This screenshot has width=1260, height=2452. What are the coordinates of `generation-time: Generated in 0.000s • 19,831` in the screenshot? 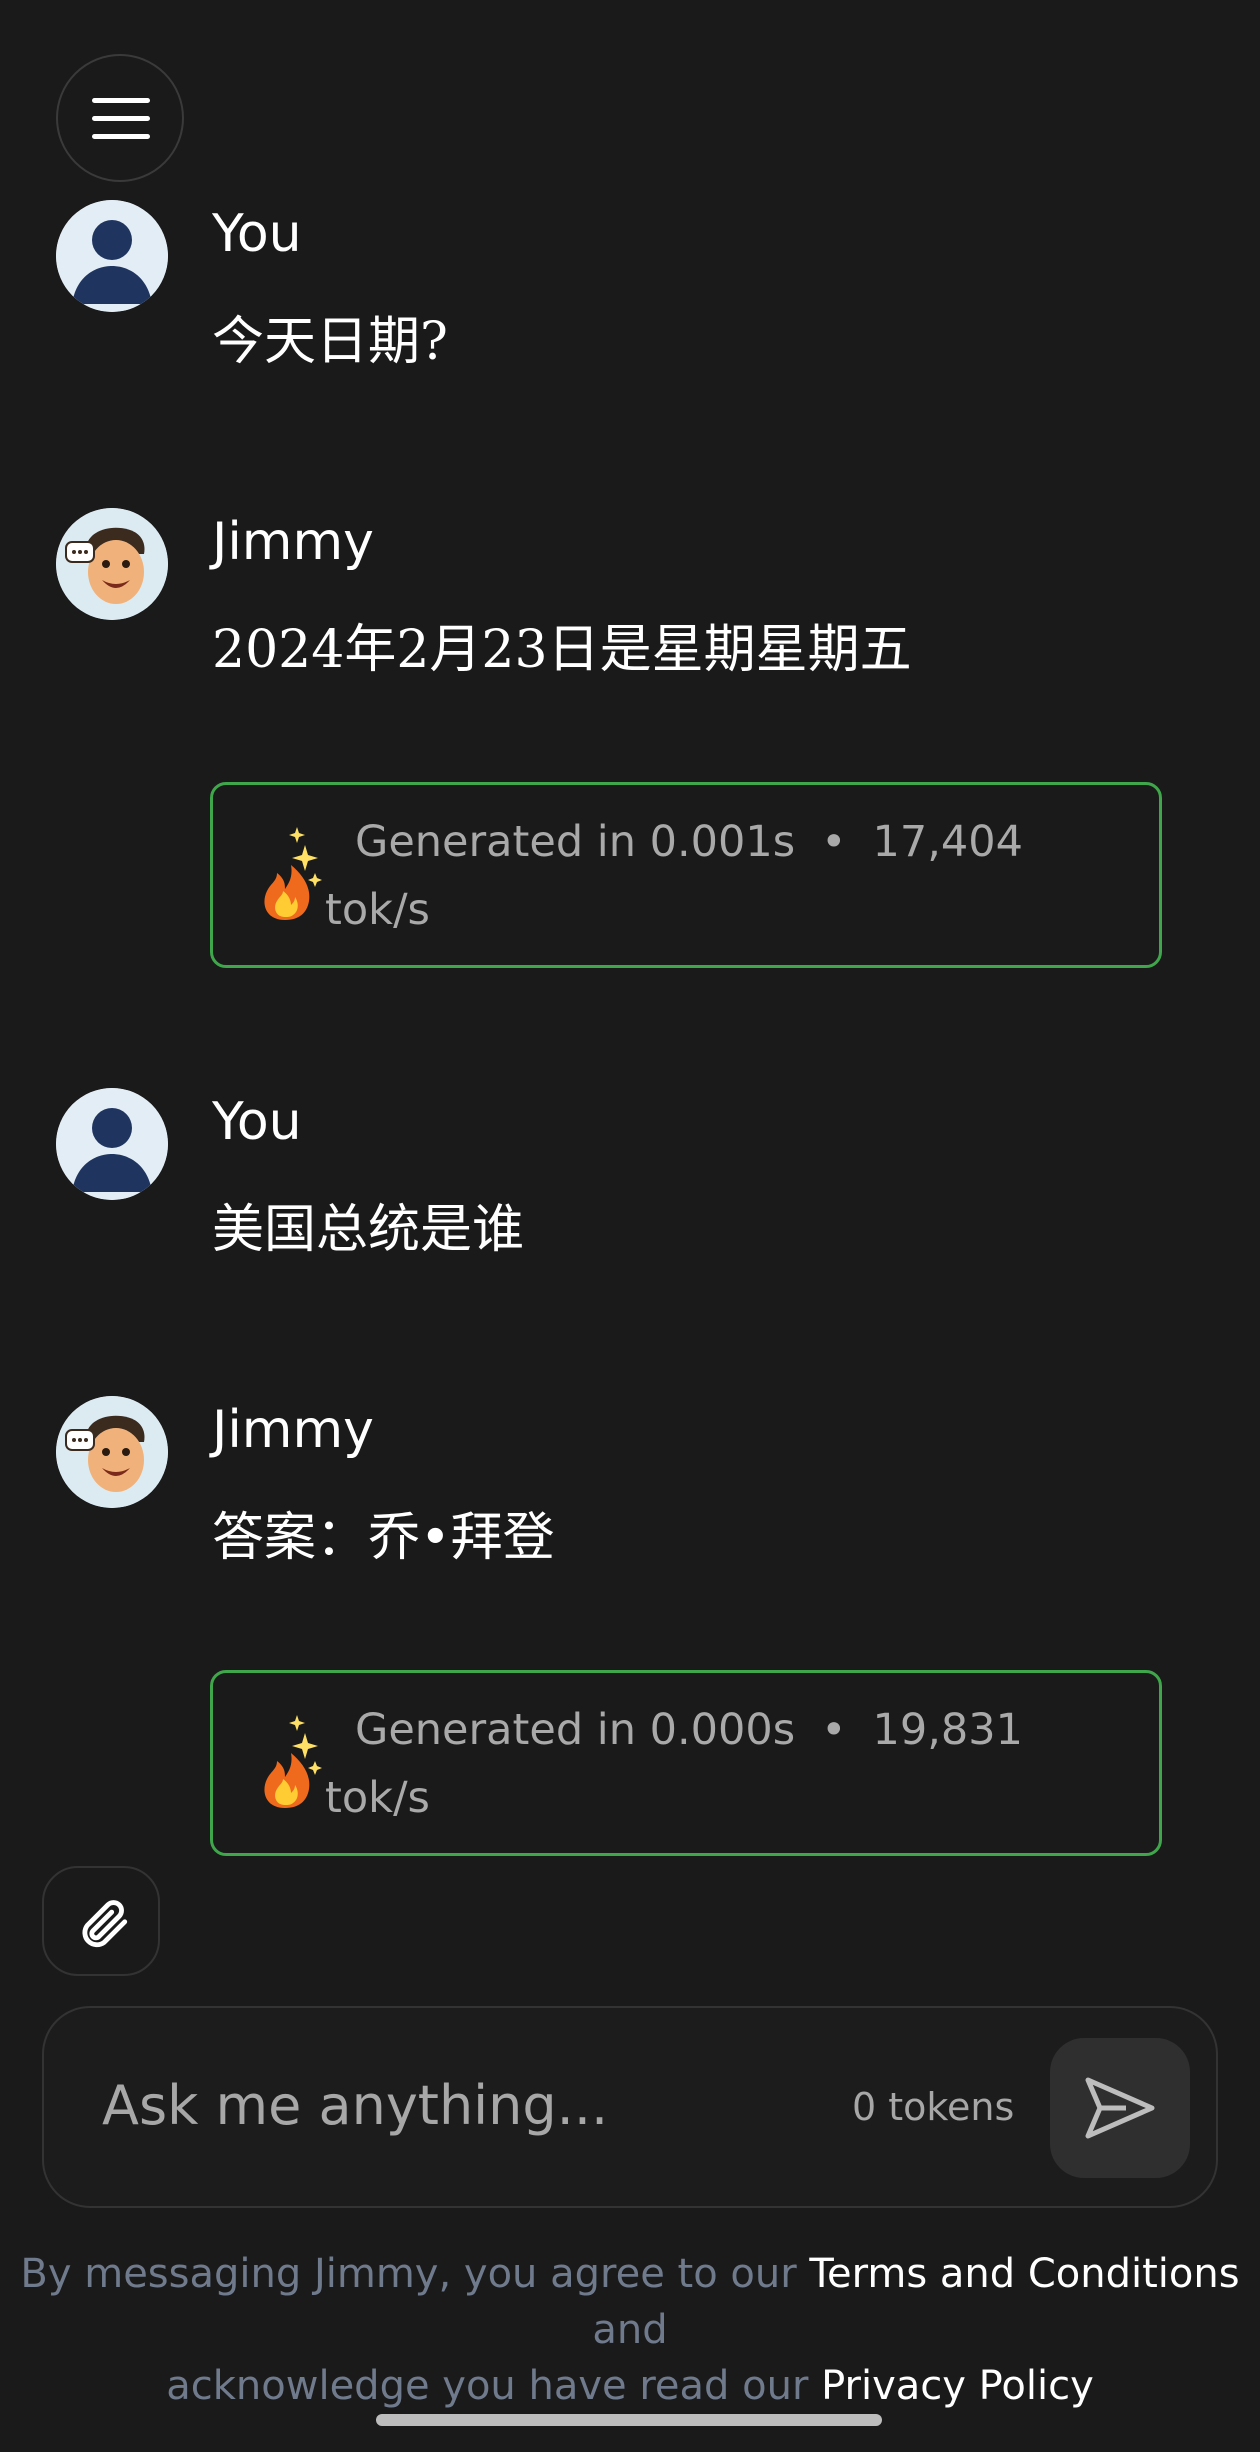 It's located at (689, 1730).